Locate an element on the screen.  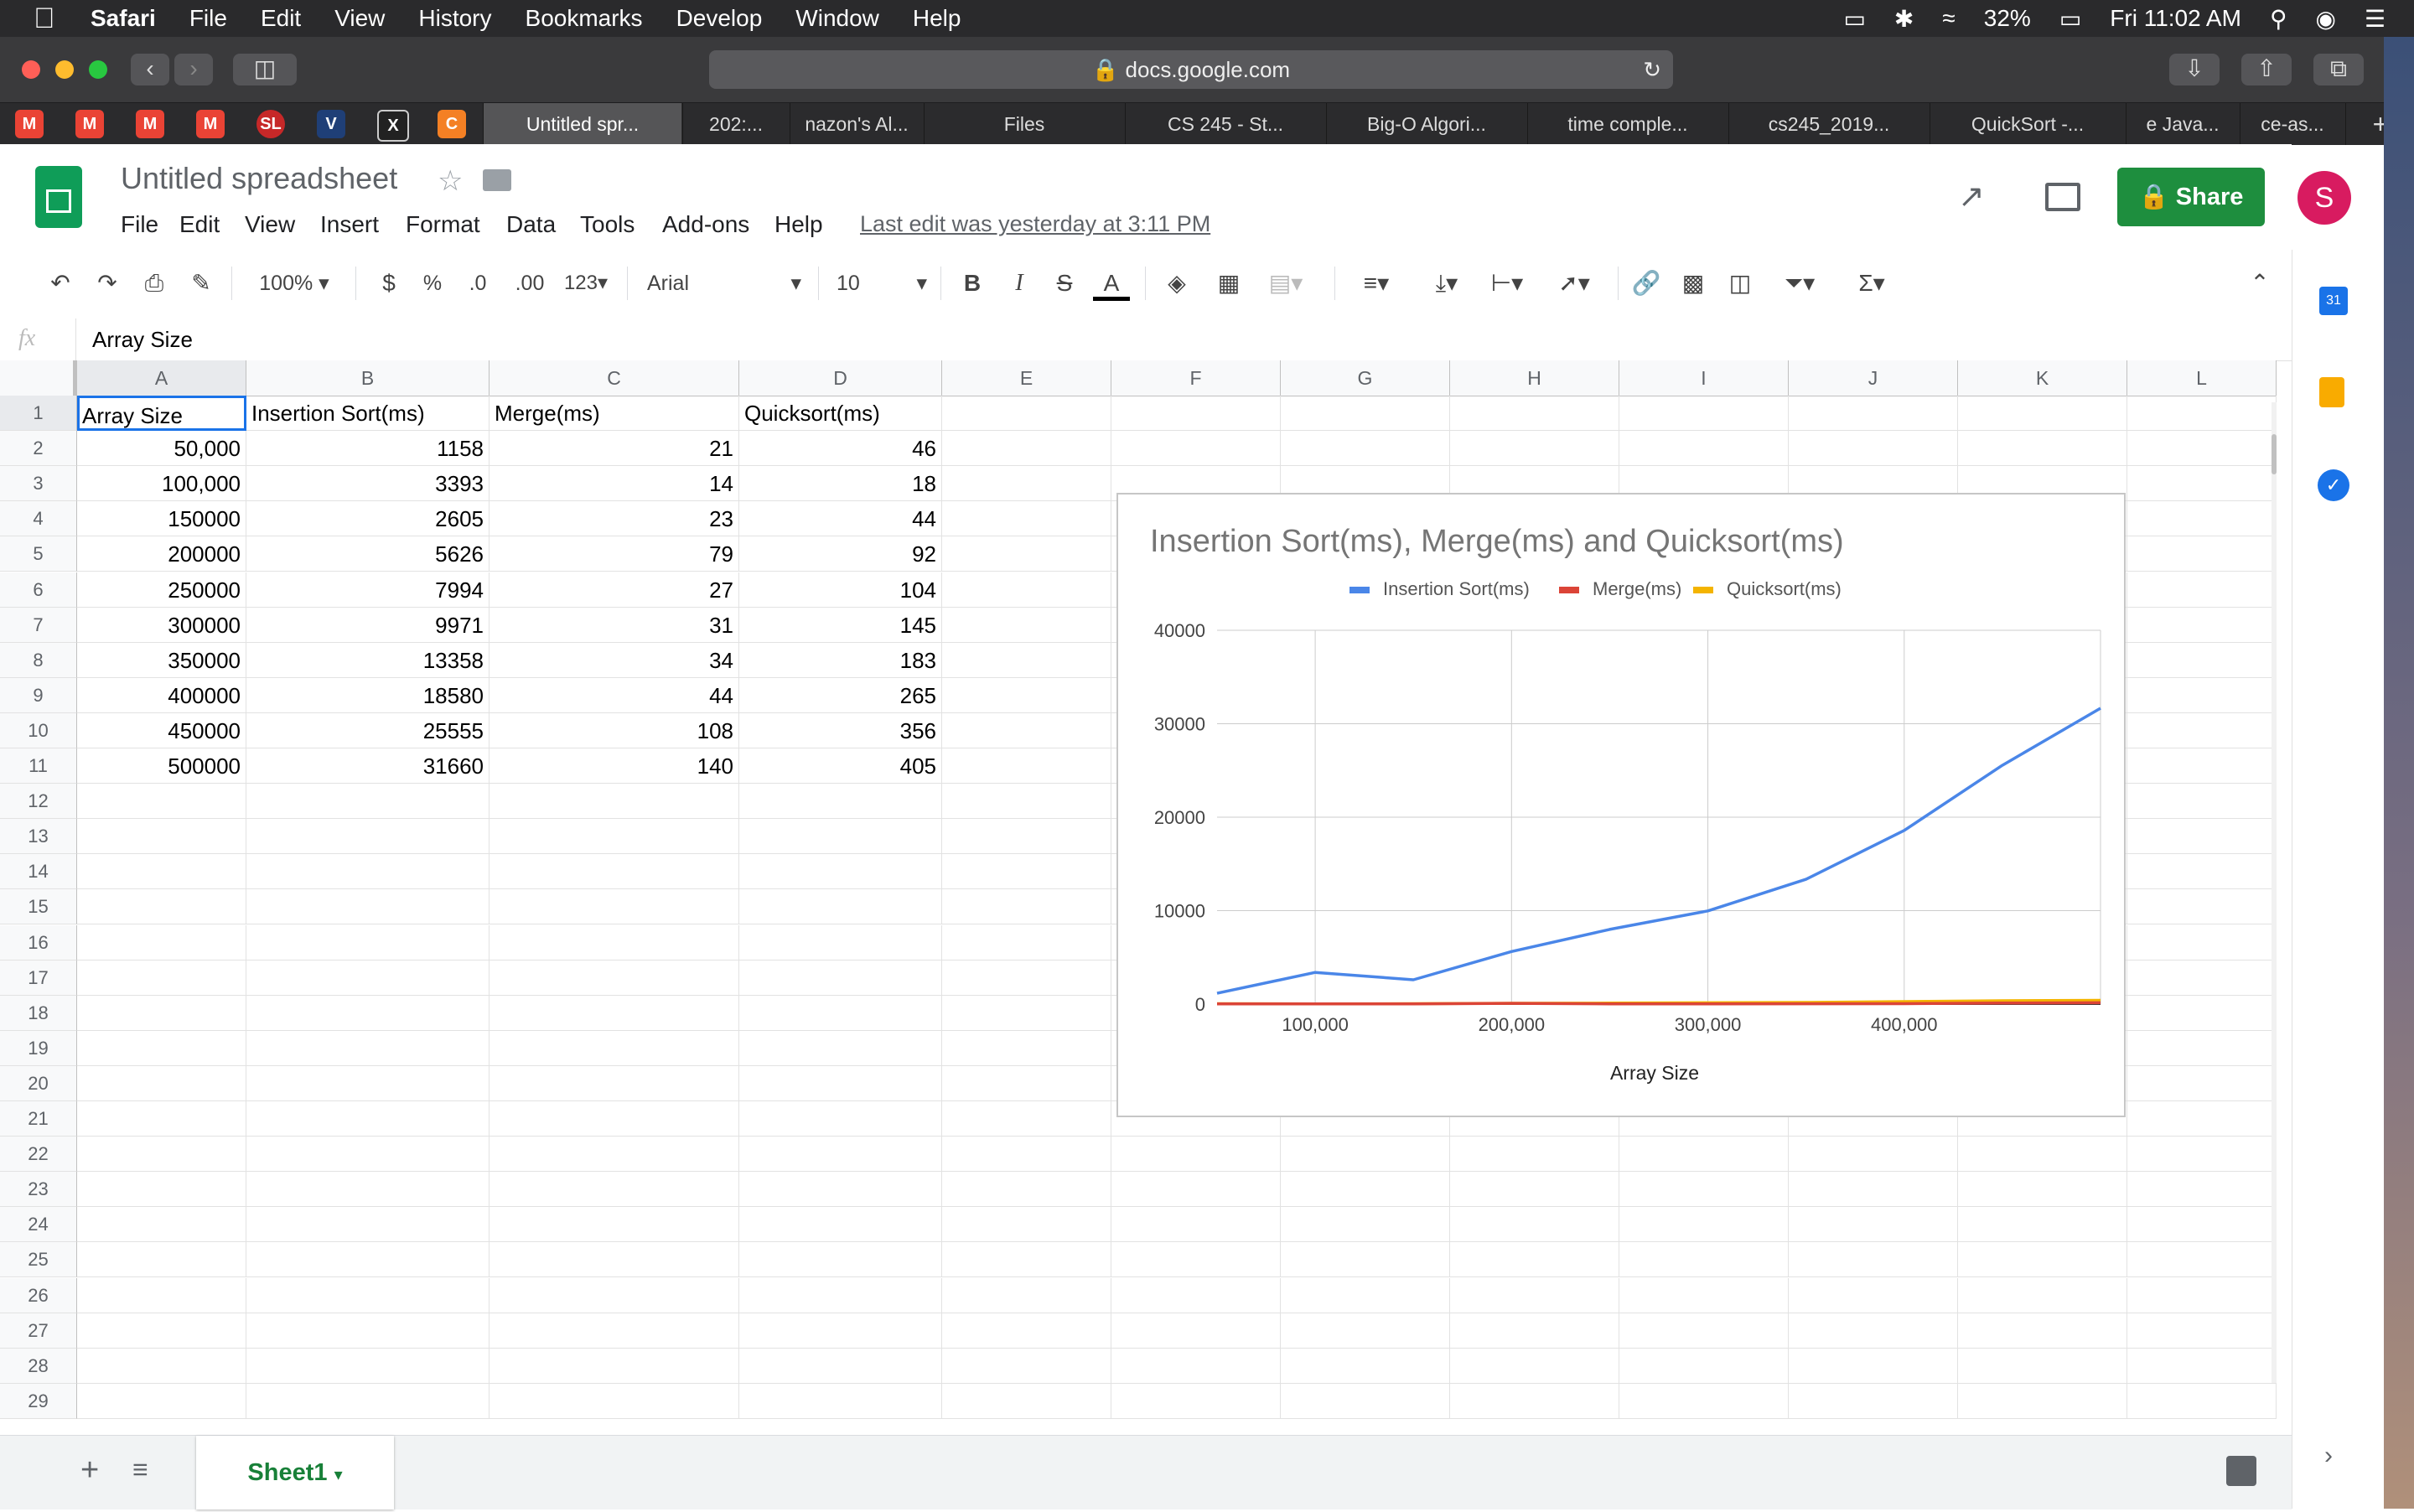
grid-cell: 27 is located at coordinates (614, 590).